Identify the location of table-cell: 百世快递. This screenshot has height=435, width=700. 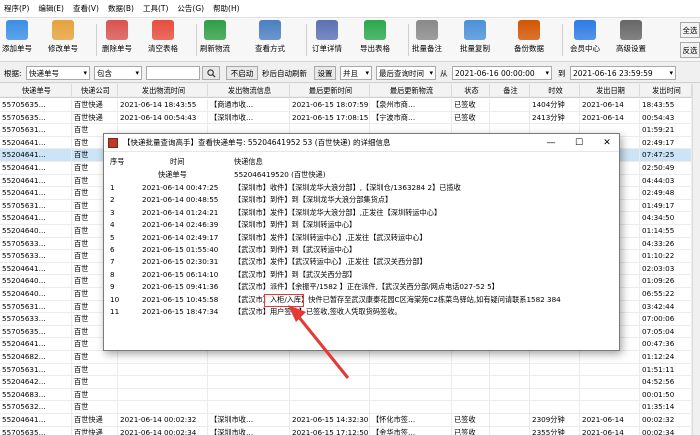
(95, 105).